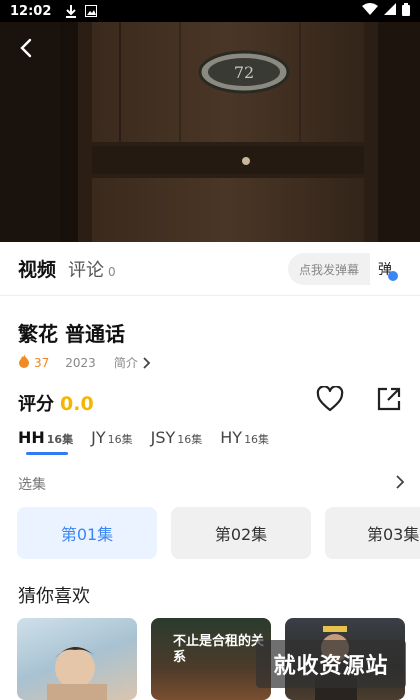  Describe the element at coordinates (370, 11) in the screenshot. I see `wifi-icon` at that location.